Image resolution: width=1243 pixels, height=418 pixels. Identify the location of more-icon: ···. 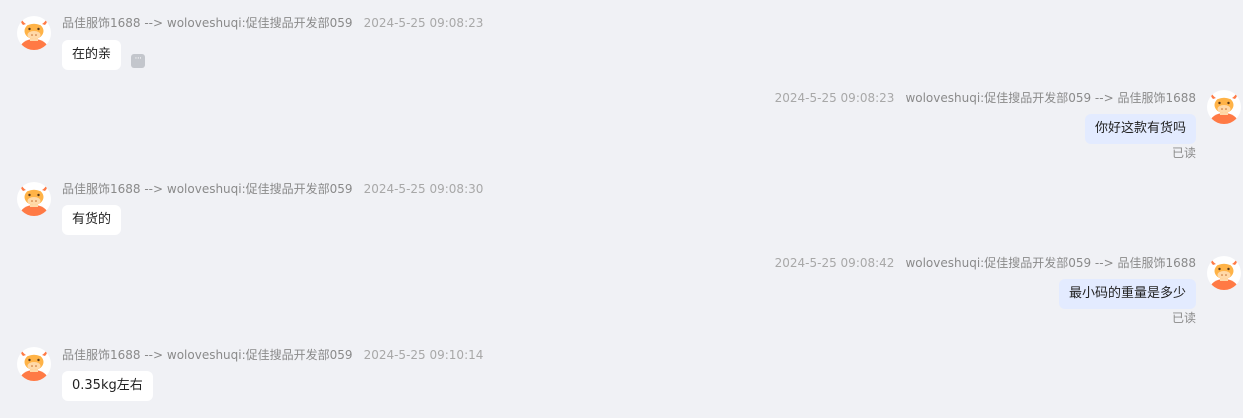
(138, 61).